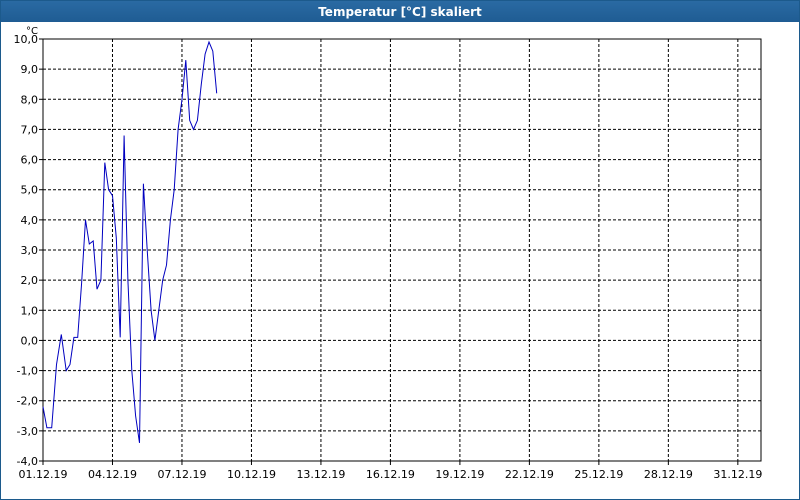  I want to click on y-tick-label: -2,0, so click(27, 401).